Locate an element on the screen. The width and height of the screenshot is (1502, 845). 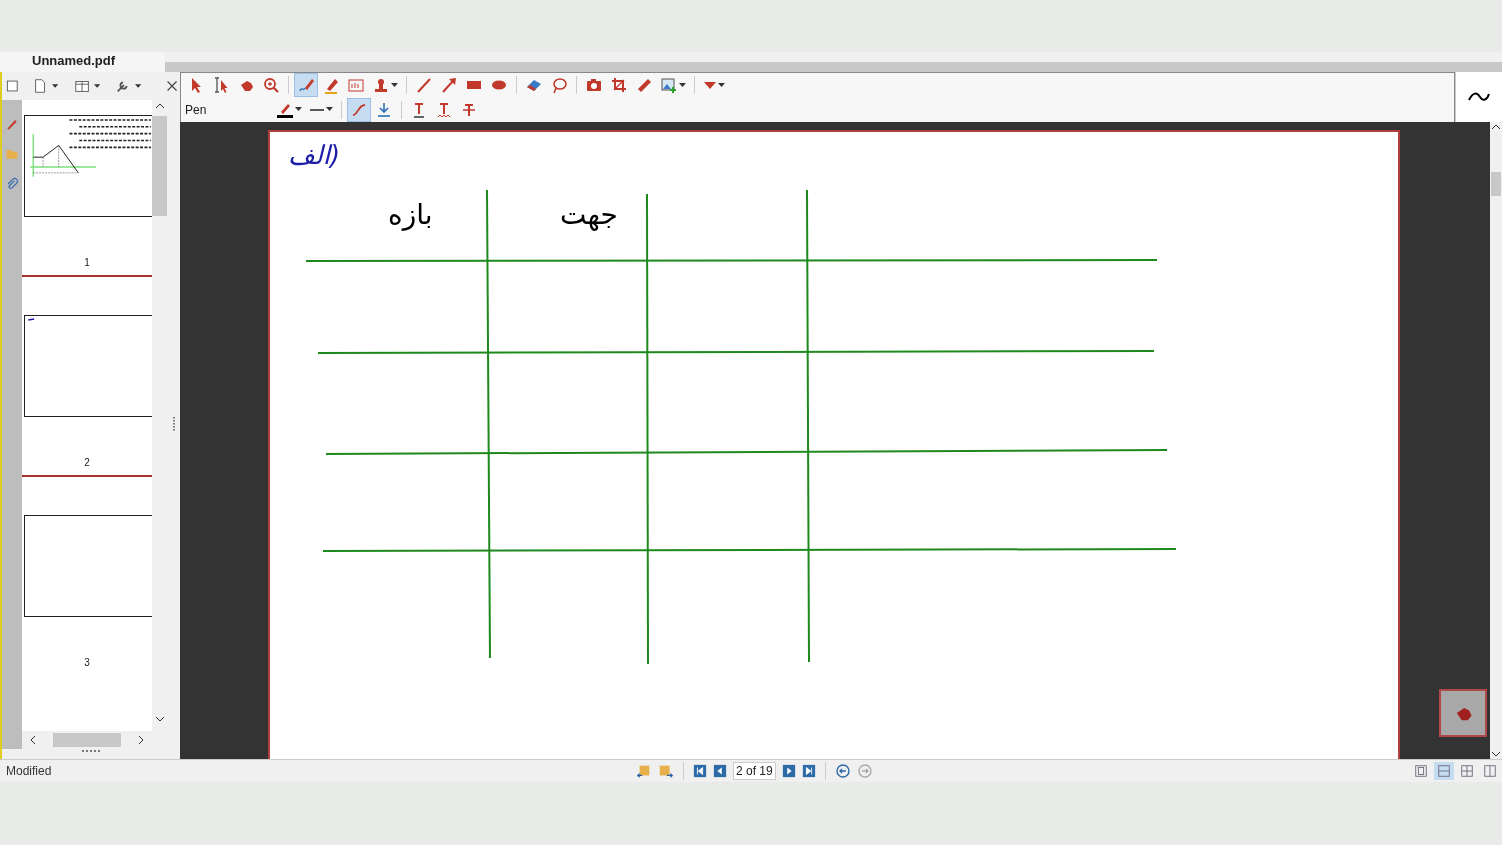
textbox-icon is located at coordinates (356, 85).